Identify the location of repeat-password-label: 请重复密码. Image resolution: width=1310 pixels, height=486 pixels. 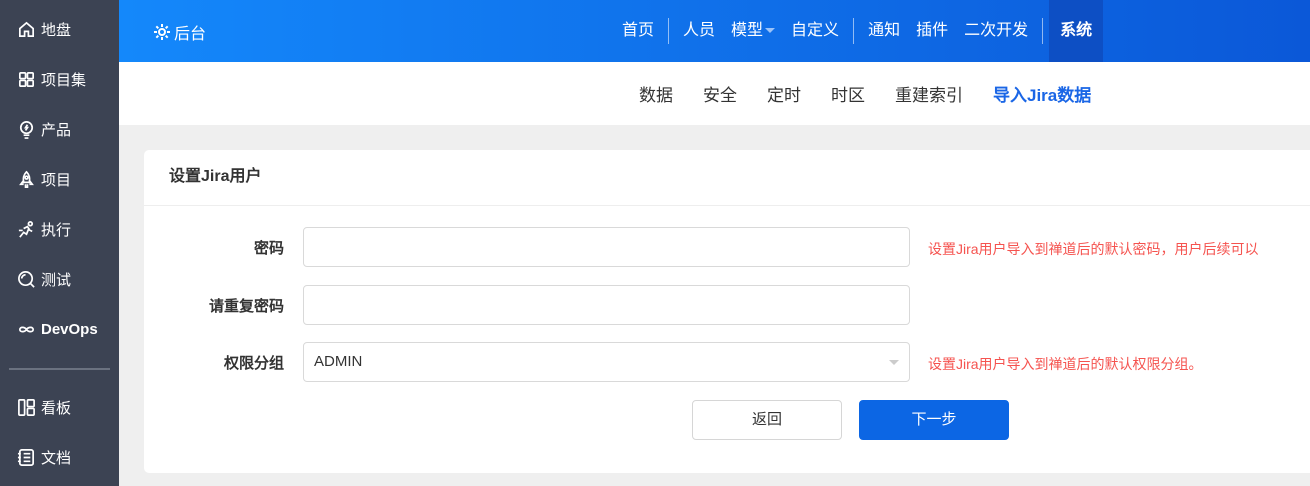
(246, 306).